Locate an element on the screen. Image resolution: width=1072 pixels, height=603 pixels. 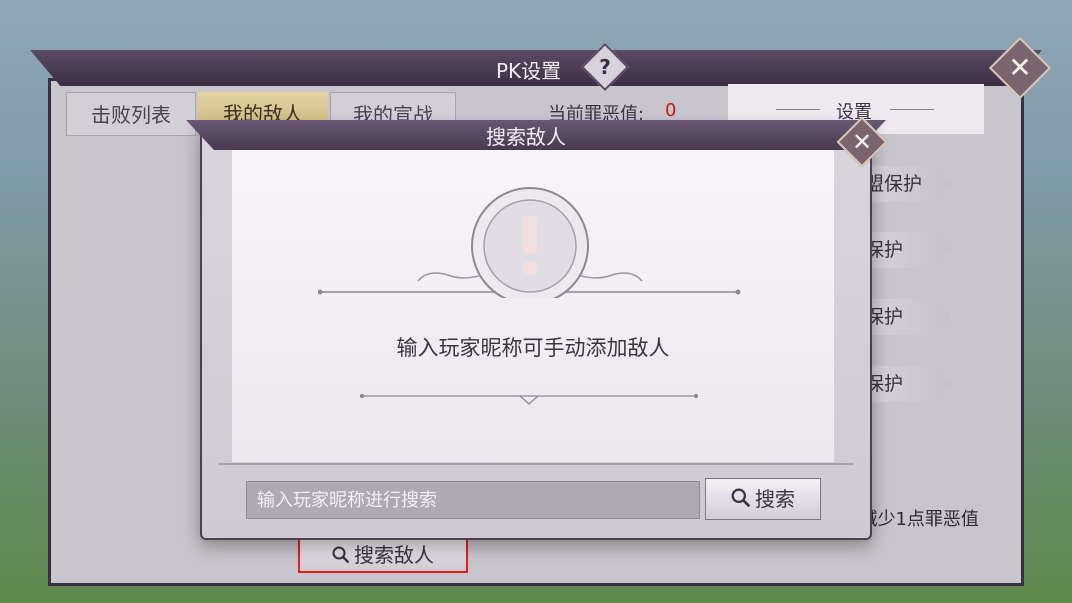
dialog-divider is located at coordinates (536, 464).